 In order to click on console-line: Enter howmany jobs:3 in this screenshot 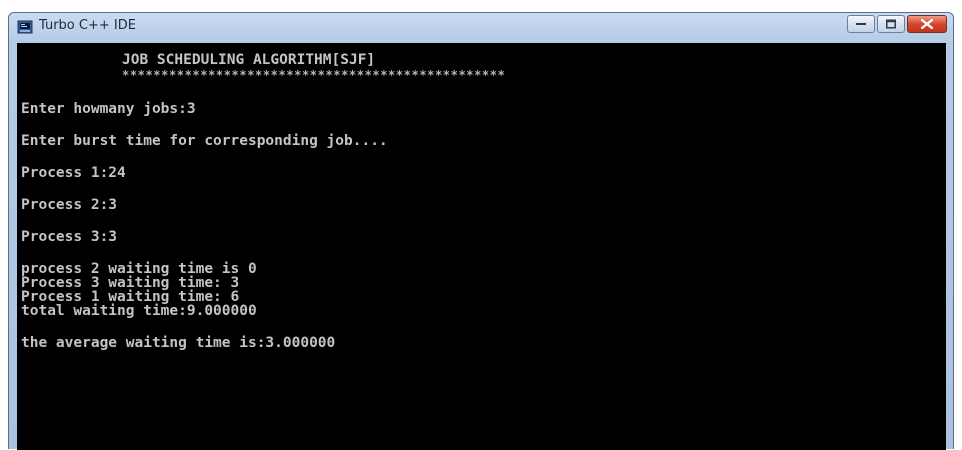, I will do `click(108, 109)`.